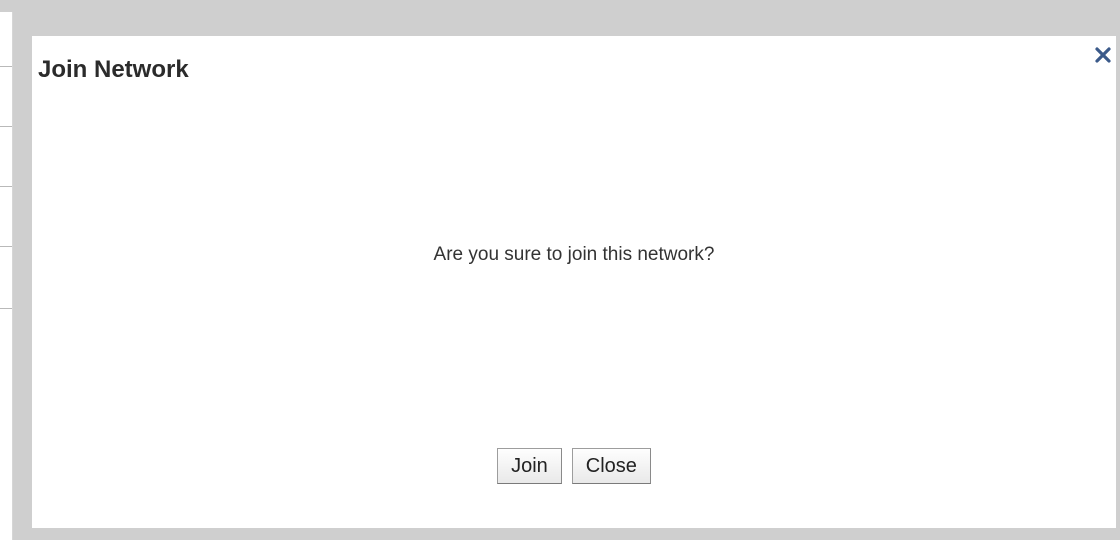  What do you see at coordinates (529, 466) in the screenshot?
I see `join-button: Join` at bounding box center [529, 466].